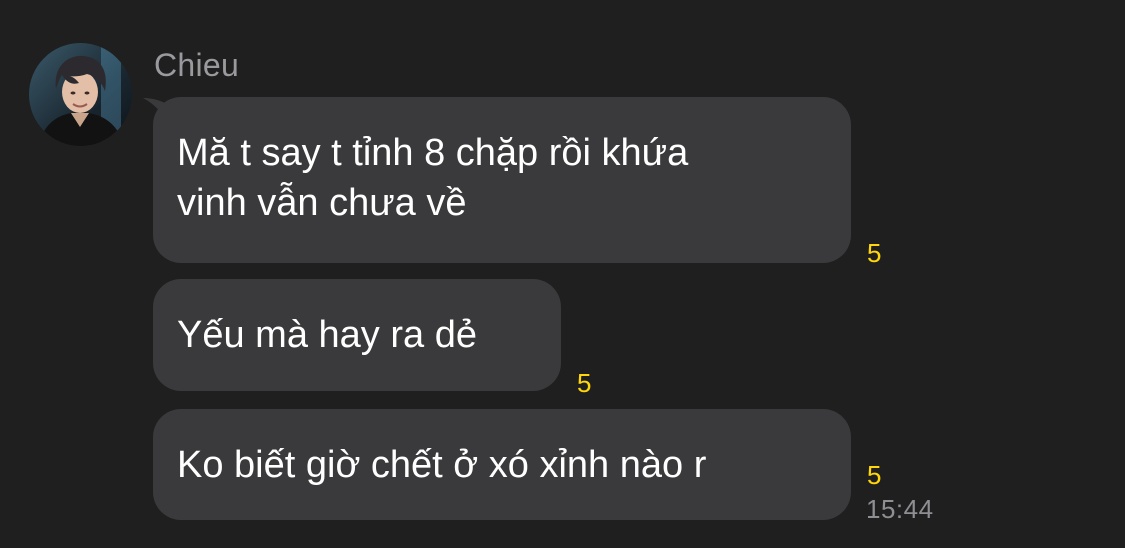 This screenshot has height=548, width=1125. I want to click on message-bubble: Yếu mà hay ra dẻ, so click(357, 335).